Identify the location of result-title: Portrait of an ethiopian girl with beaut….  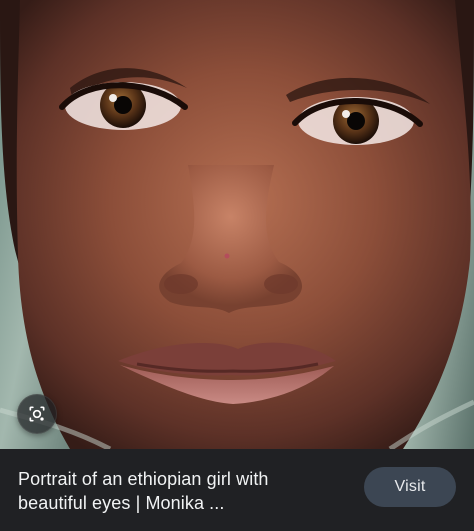
(177, 491).